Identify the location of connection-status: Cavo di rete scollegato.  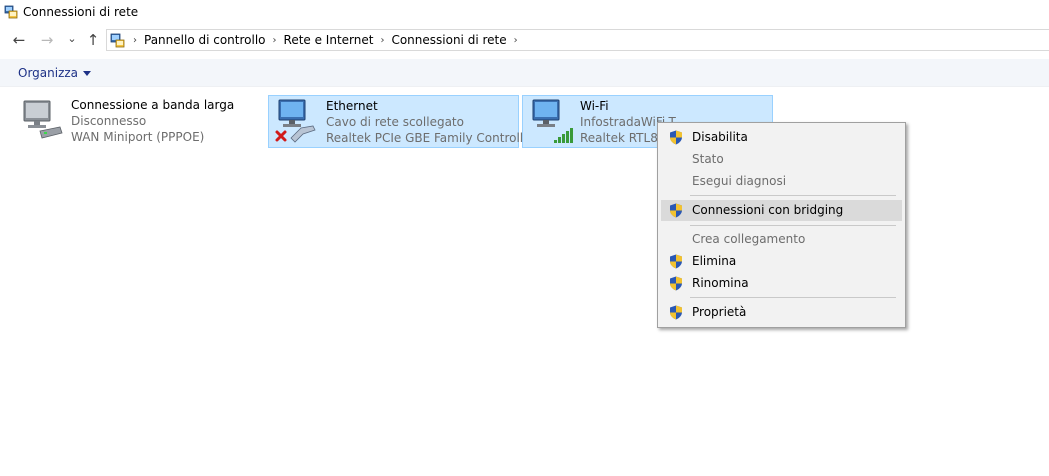
(395, 122).